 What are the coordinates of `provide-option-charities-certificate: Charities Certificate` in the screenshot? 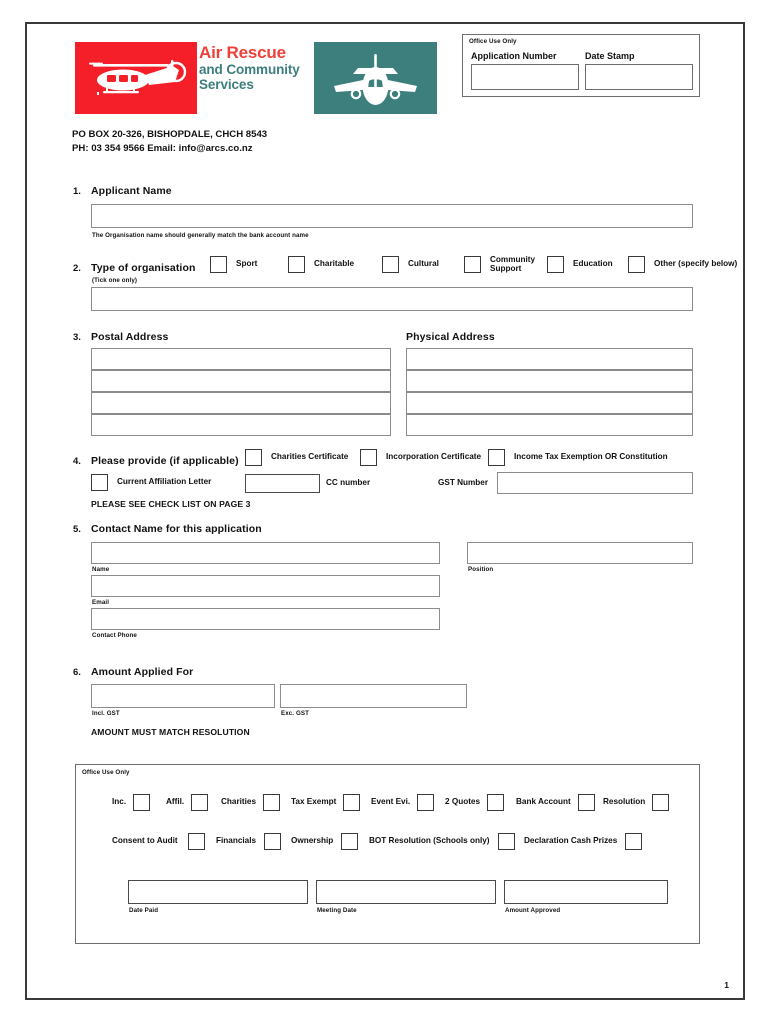 It's located at (296, 457).